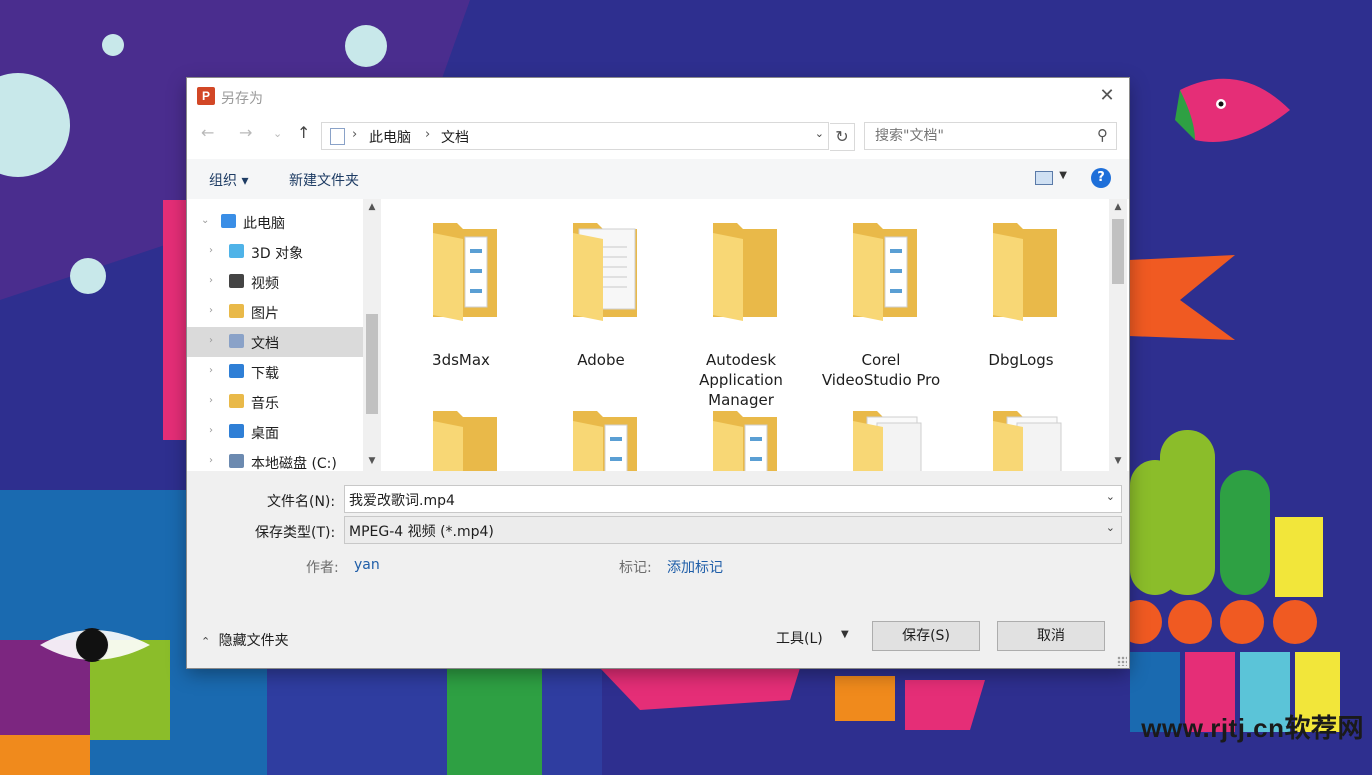  I want to click on sidebar-item: ⌄ 此电脑, so click(275, 222).